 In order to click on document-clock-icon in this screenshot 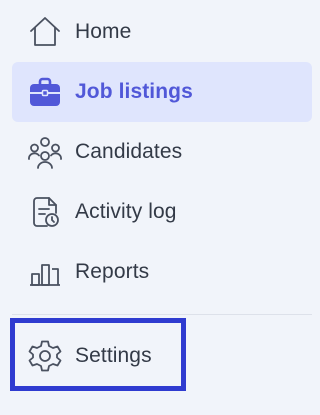, I will do `click(45, 212)`.